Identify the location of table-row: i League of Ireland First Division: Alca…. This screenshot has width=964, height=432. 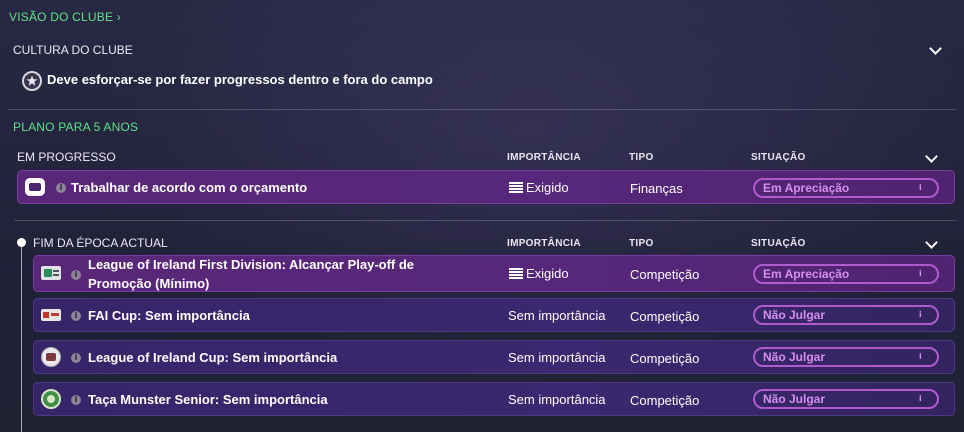
(494, 273).